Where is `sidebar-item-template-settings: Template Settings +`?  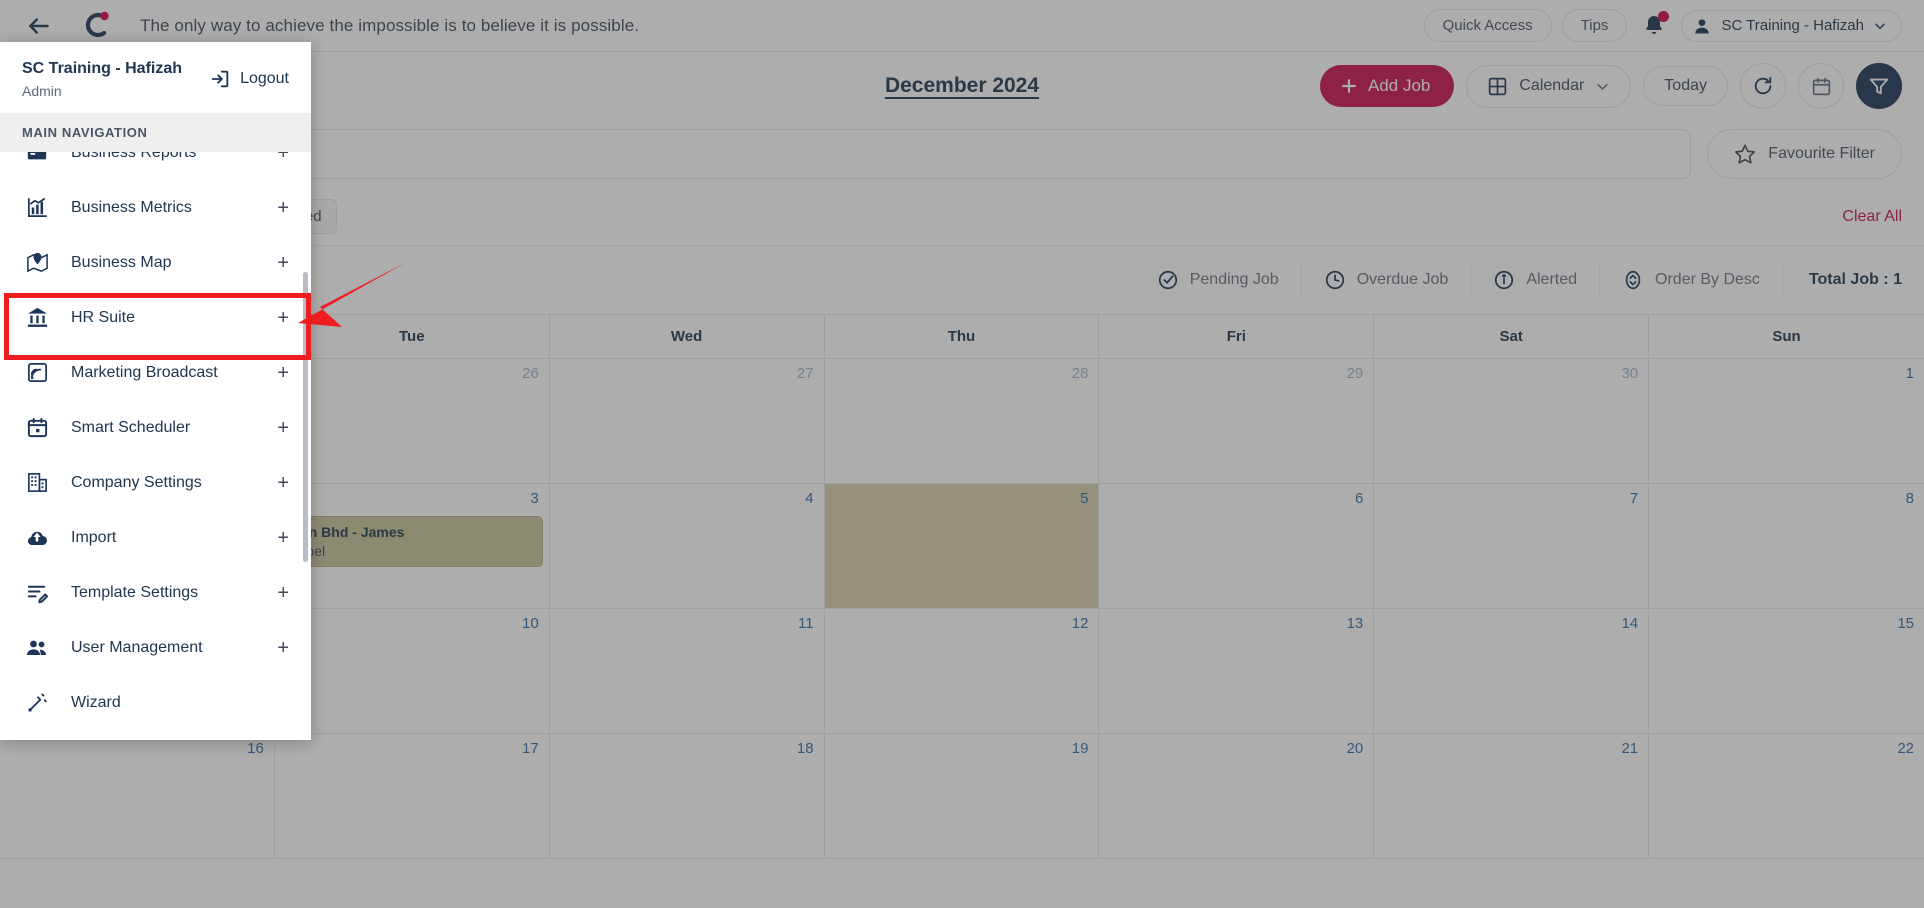
sidebar-item-template-settings: Template Settings + is located at coordinates (155, 592).